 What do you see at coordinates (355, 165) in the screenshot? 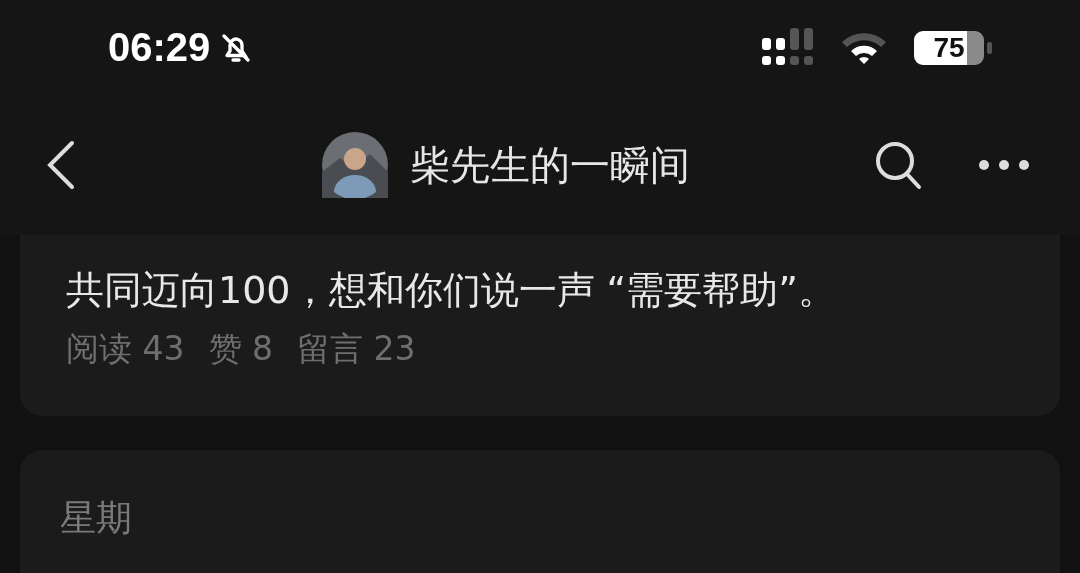
I see `avatar` at bounding box center [355, 165].